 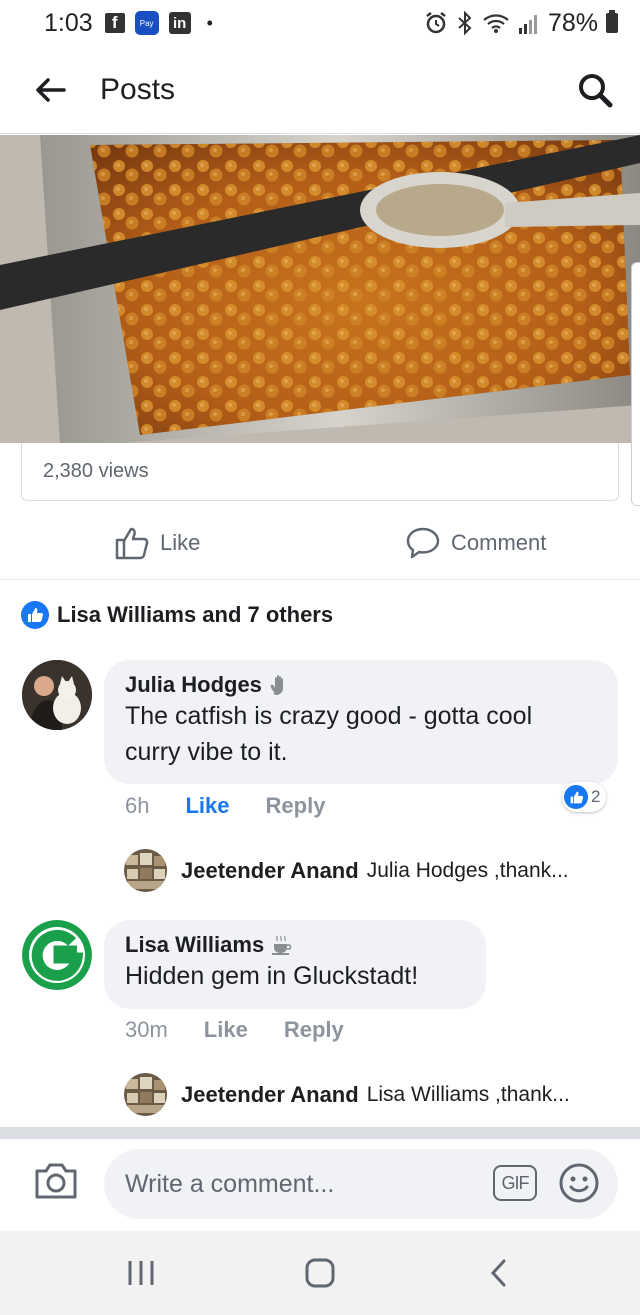 What do you see at coordinates (141, 1273) in the screenshot?
I see `recent-apps-icon` at bounding box center [141, 1273].